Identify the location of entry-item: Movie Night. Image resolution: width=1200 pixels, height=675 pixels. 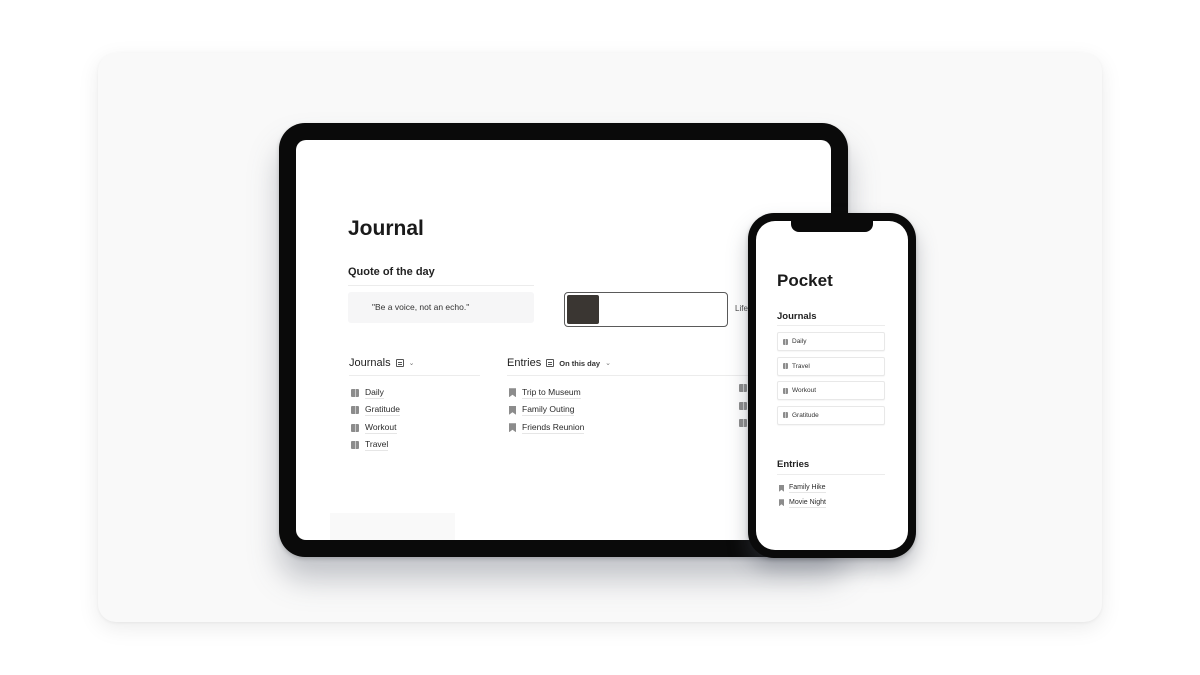
(802, 503).